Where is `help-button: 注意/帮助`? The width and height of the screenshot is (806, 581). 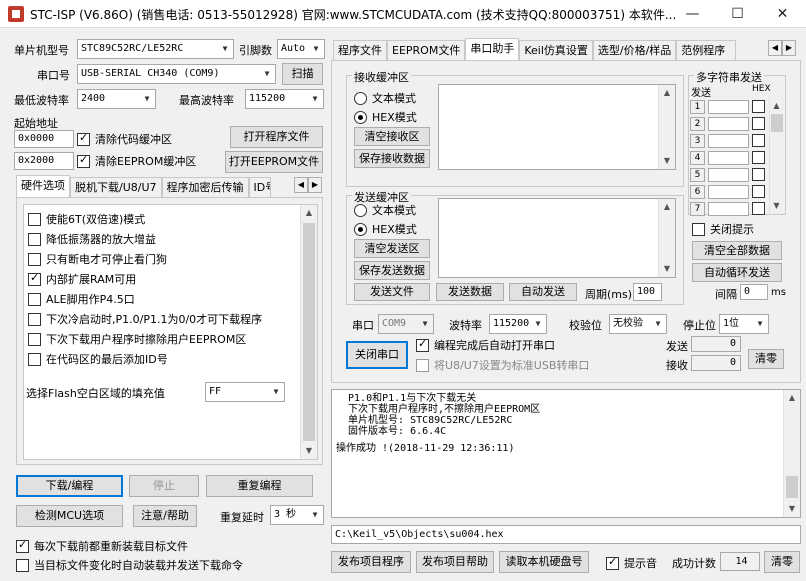
help-button: 注意/帮助 is located at coordinates (165, 516).